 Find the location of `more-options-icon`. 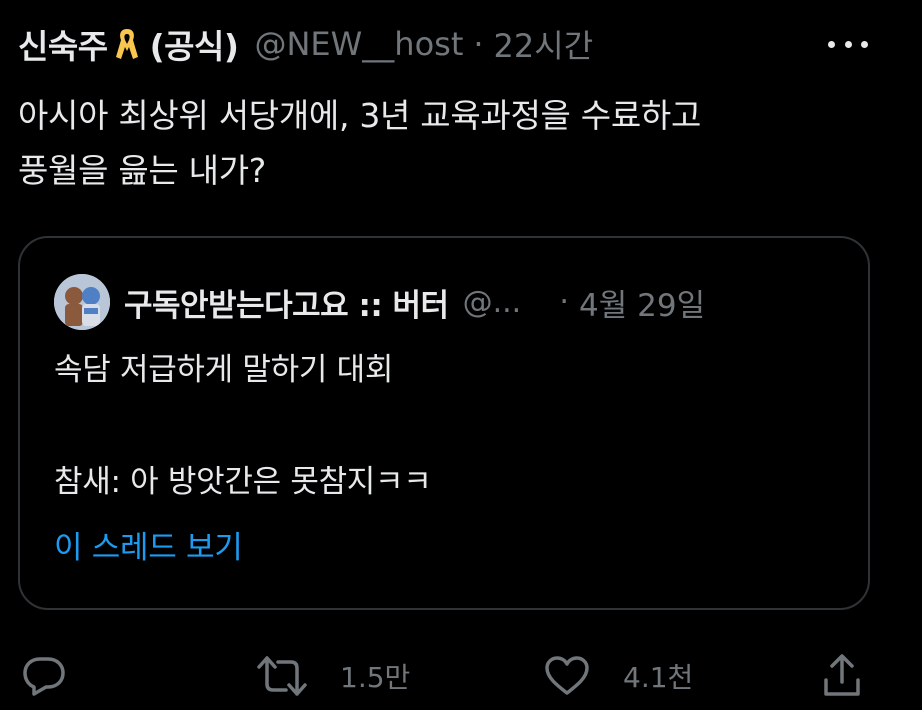

more-options-icon is located at coordinates (848, 44).